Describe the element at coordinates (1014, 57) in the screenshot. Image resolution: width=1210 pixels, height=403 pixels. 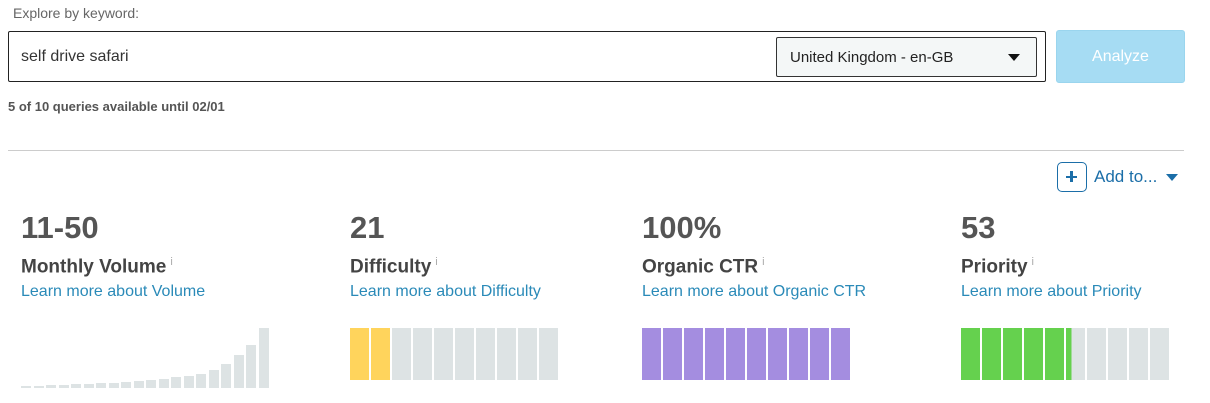
I see `chevron-down-icon` at that location.